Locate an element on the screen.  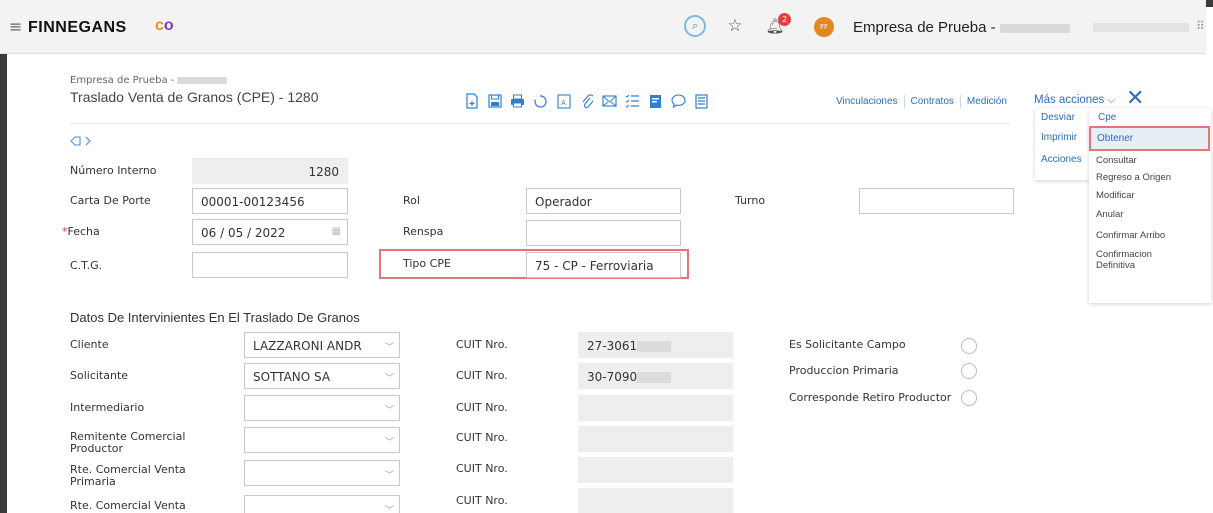
menu-item-imprimir: Imprimir is located at coordinates (1059, 137).